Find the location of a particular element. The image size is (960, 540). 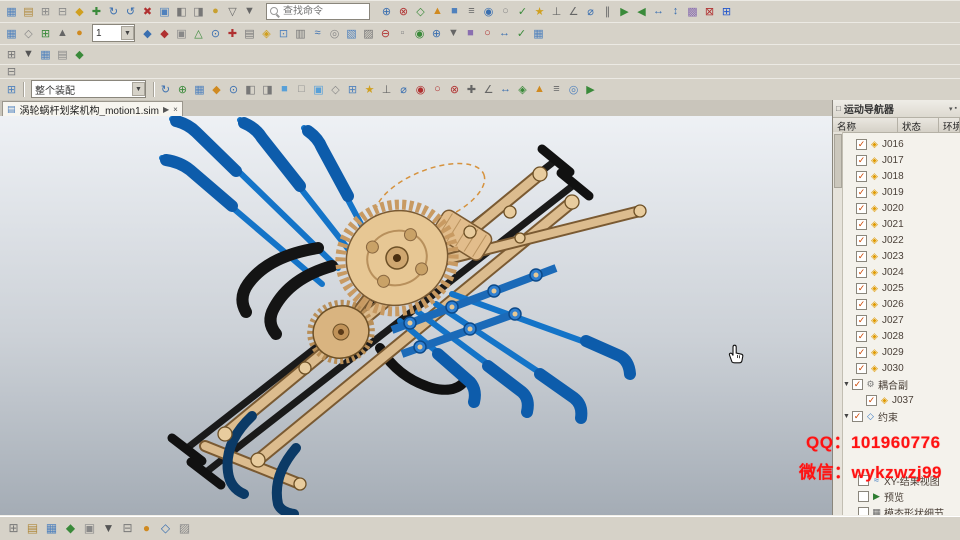

column-environment: 环境 is located at coordinates (949, 125).